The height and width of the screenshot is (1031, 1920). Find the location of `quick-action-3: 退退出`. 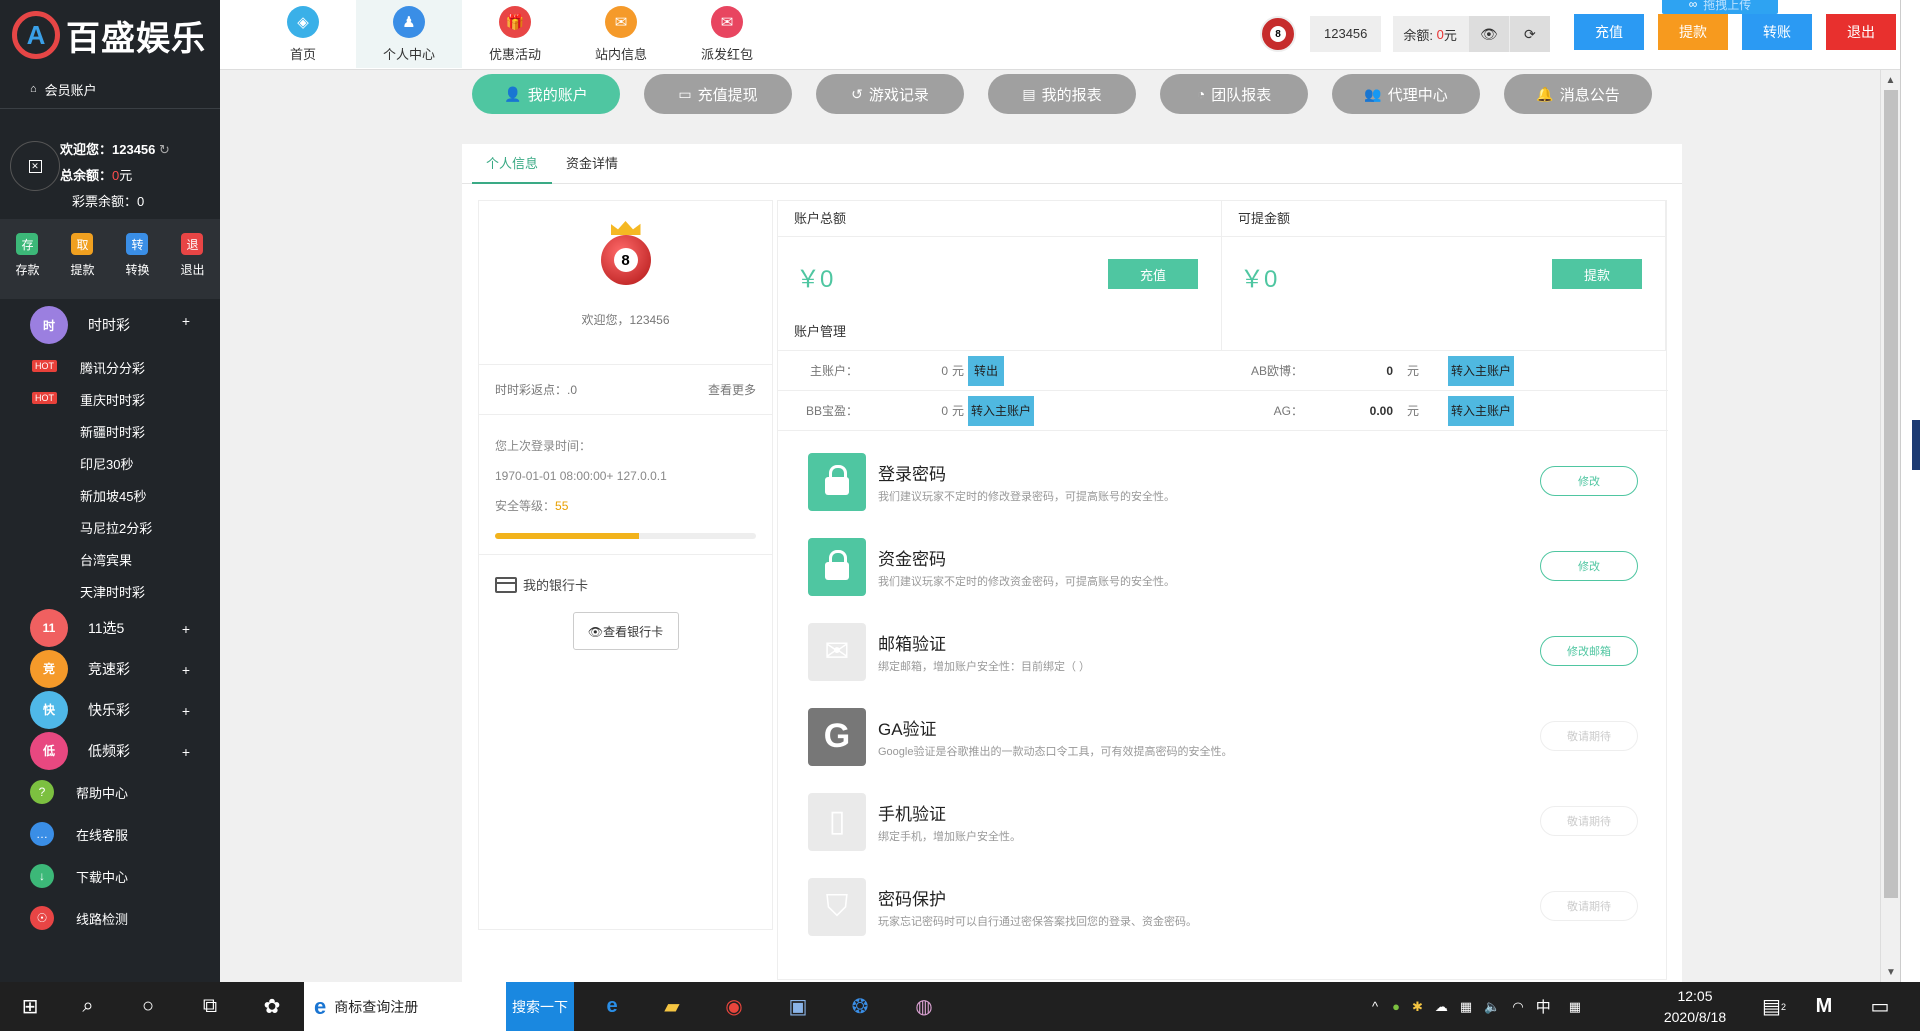

quick-action-3: 退退出 is located at coordinates (192, 266).